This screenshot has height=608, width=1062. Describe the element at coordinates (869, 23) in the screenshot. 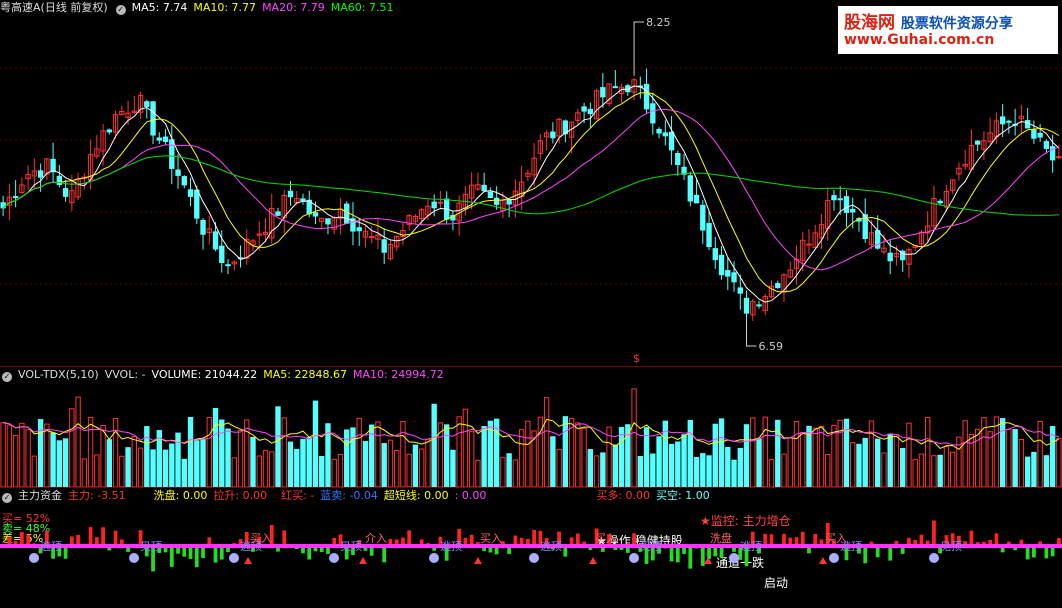

I see `brand-name: 股海网` at that location.